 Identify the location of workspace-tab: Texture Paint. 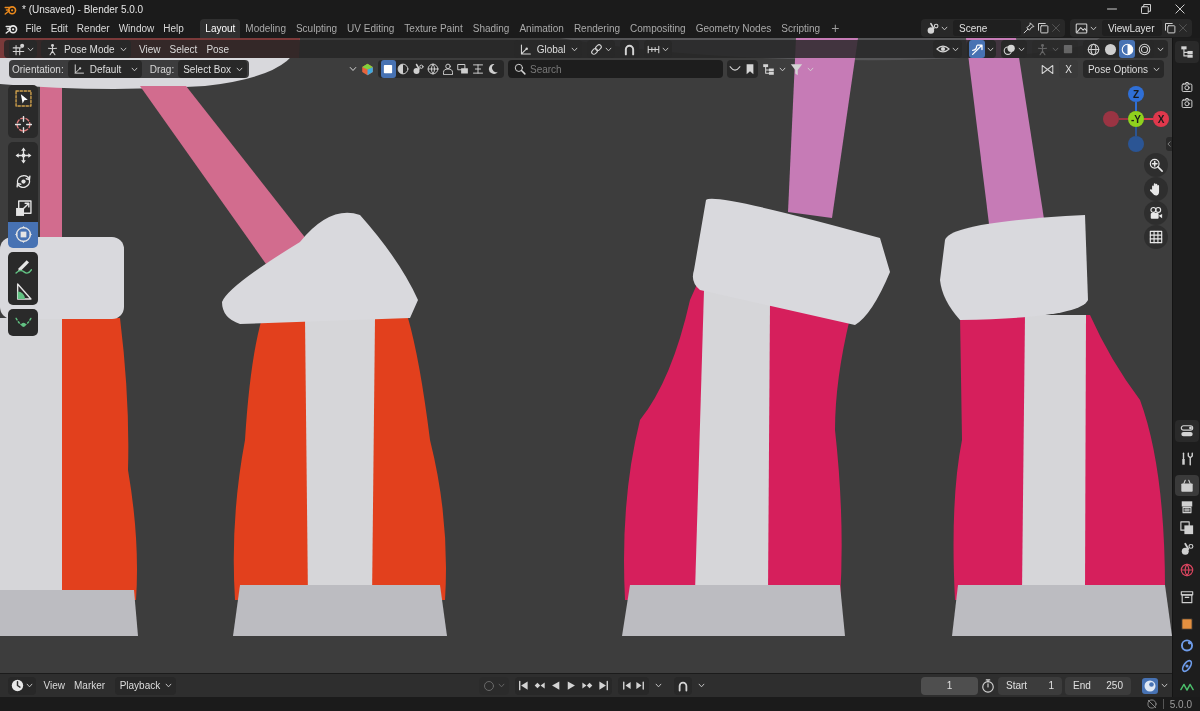
(433, 28).